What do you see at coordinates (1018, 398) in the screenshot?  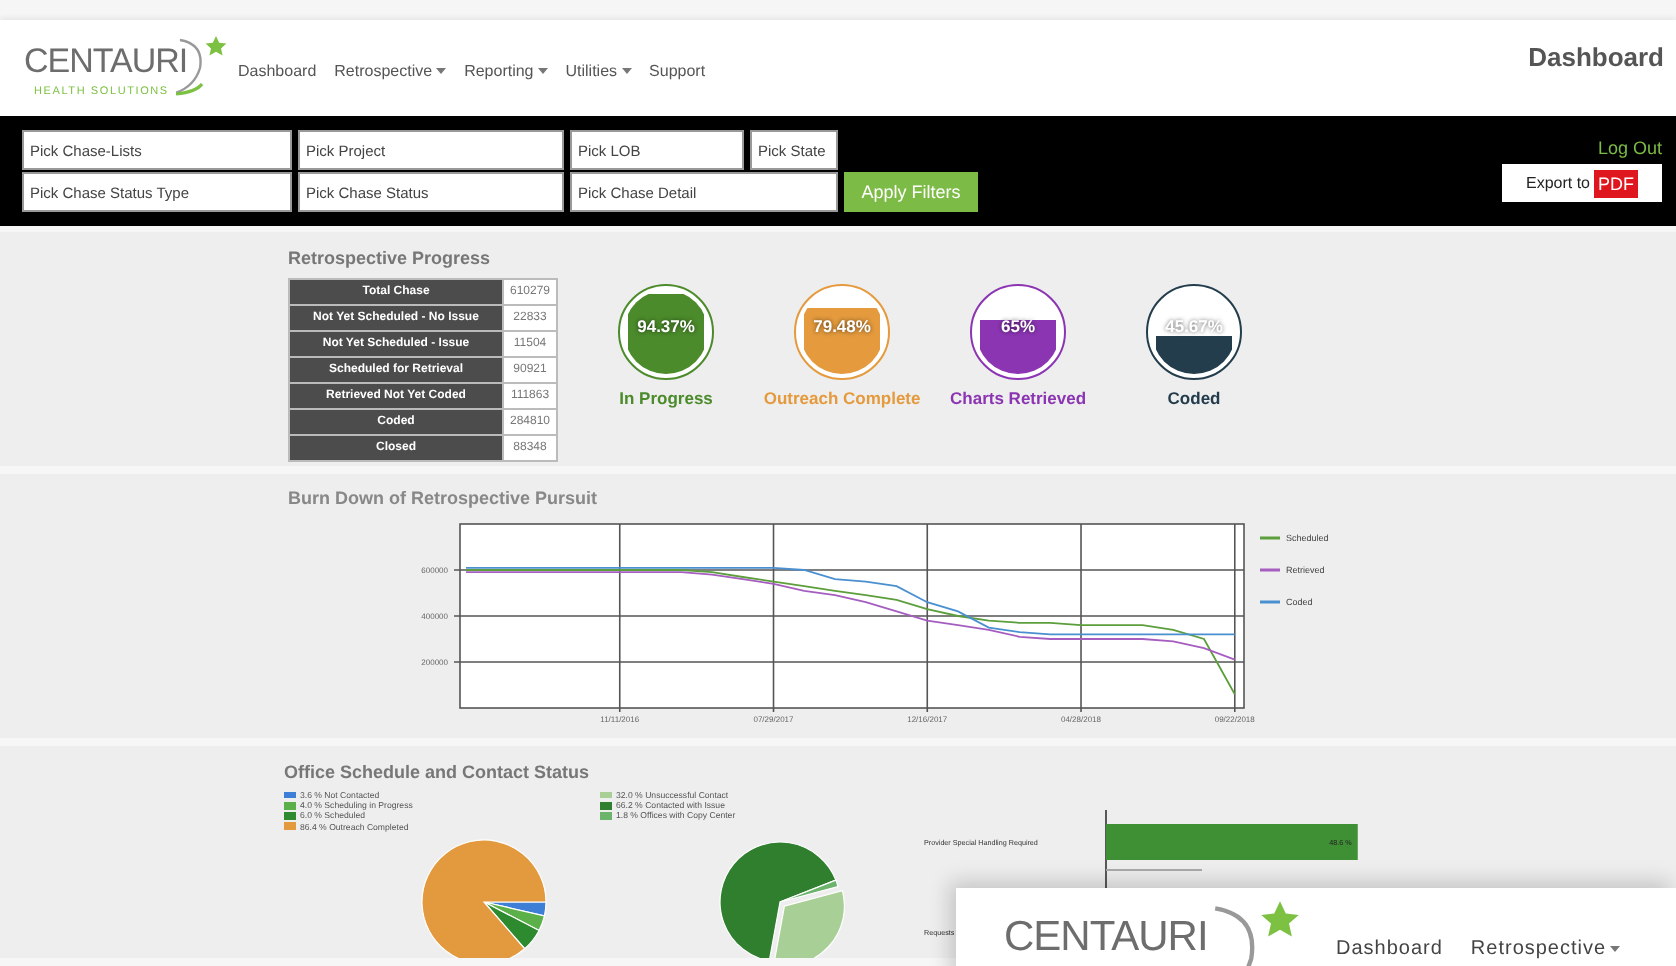 I see `gauge-label: Charts Retrieved` at bounding box center [1018, 398].